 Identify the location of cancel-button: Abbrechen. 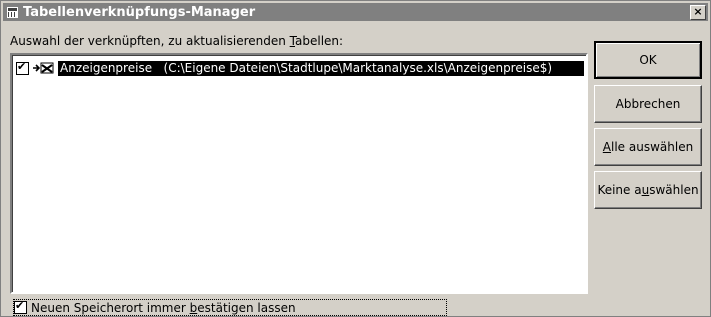
(648, 104).